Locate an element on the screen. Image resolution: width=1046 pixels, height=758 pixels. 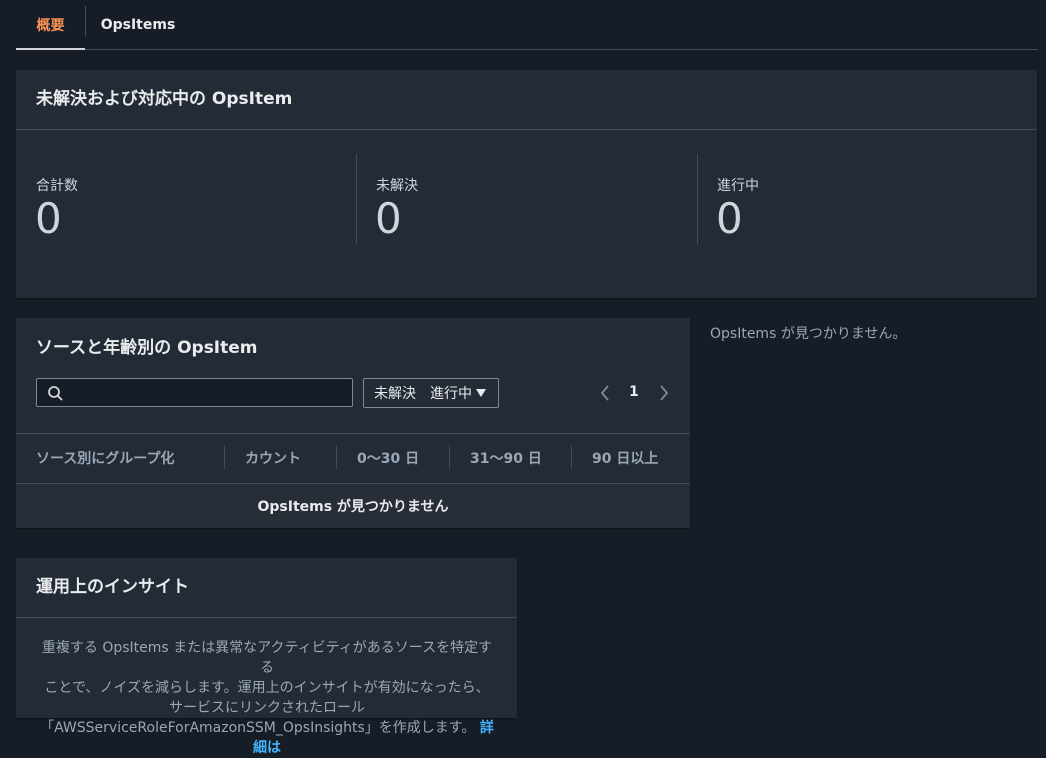
count-total-value: 0 is located at coordinates (48, 218).